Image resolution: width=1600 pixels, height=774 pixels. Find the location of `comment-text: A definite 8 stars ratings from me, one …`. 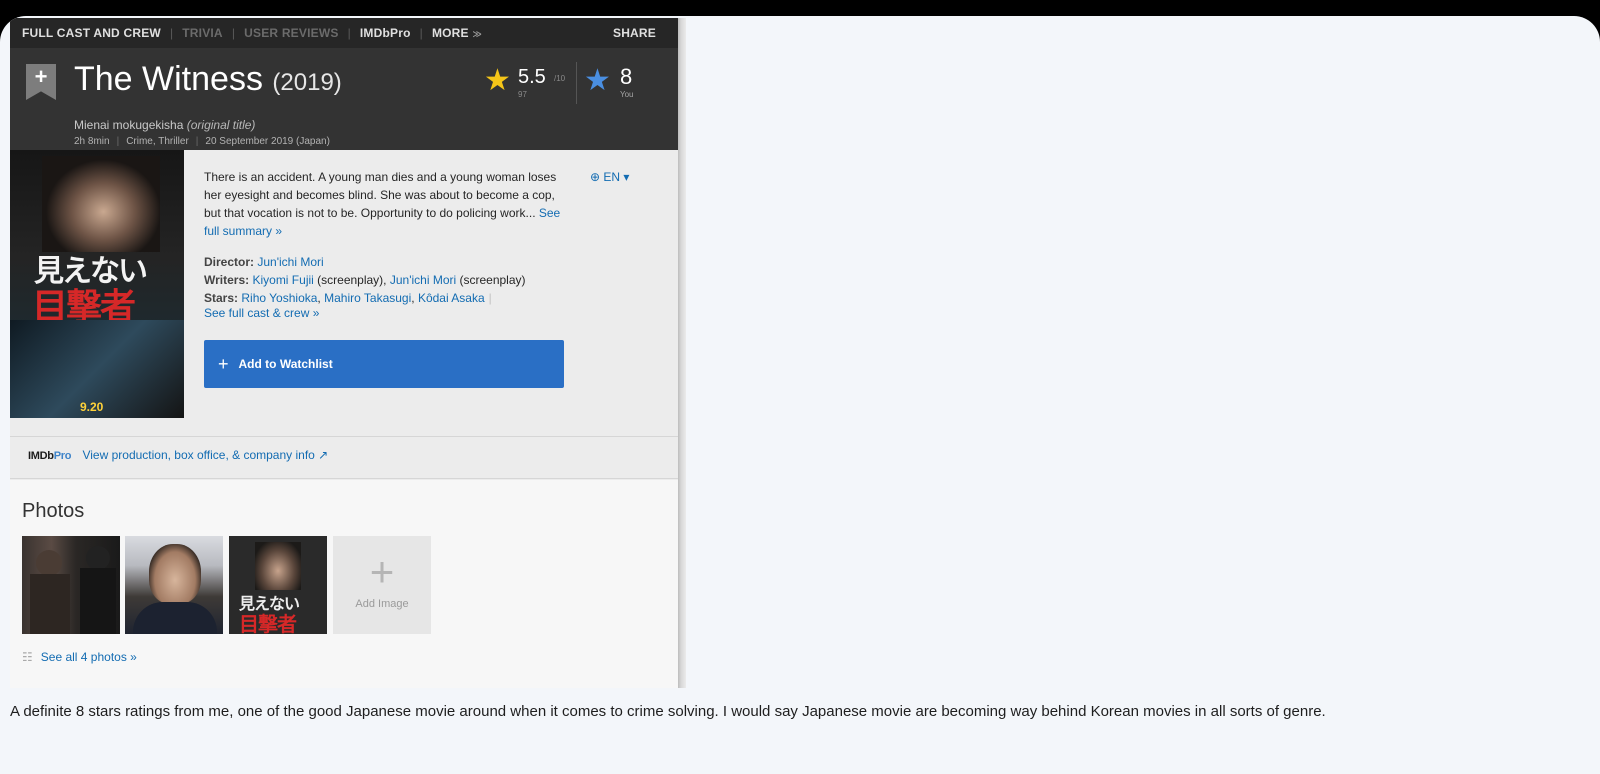

comment-text: A definite 8 stars ratings from me, one … is located at coordinates (668, 711).